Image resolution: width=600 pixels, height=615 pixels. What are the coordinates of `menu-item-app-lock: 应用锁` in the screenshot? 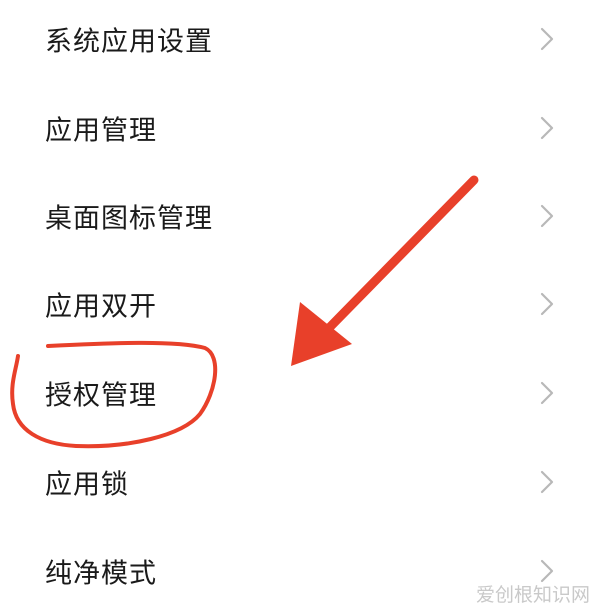 It's located at (300, 482).